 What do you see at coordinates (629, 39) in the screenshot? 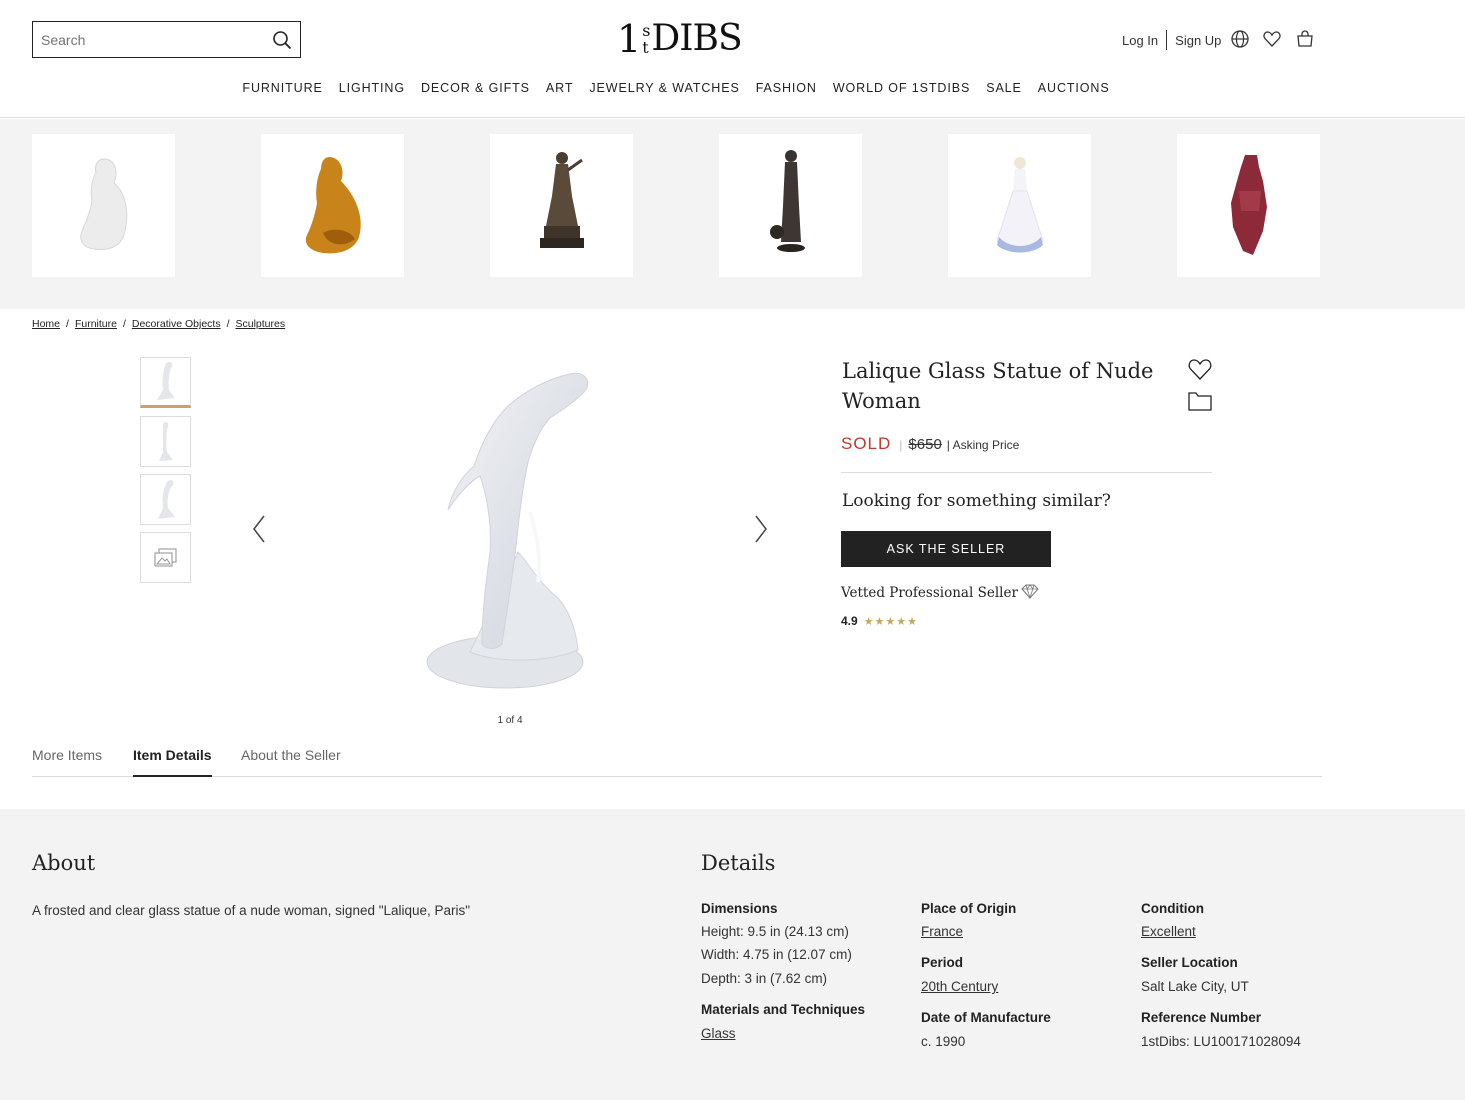
I see `logo-one: 1` at bounding box center [629, 39].